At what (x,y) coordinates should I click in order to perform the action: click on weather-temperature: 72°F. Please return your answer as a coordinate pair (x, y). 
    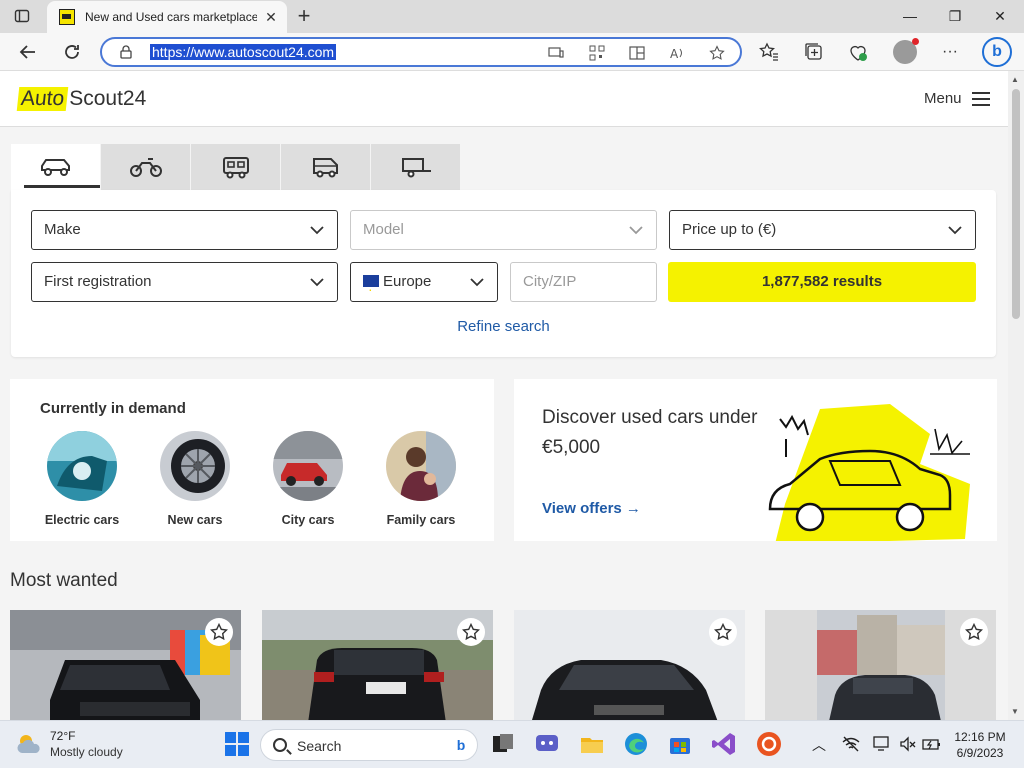
    Looking at the image, I should click on (62, 736).